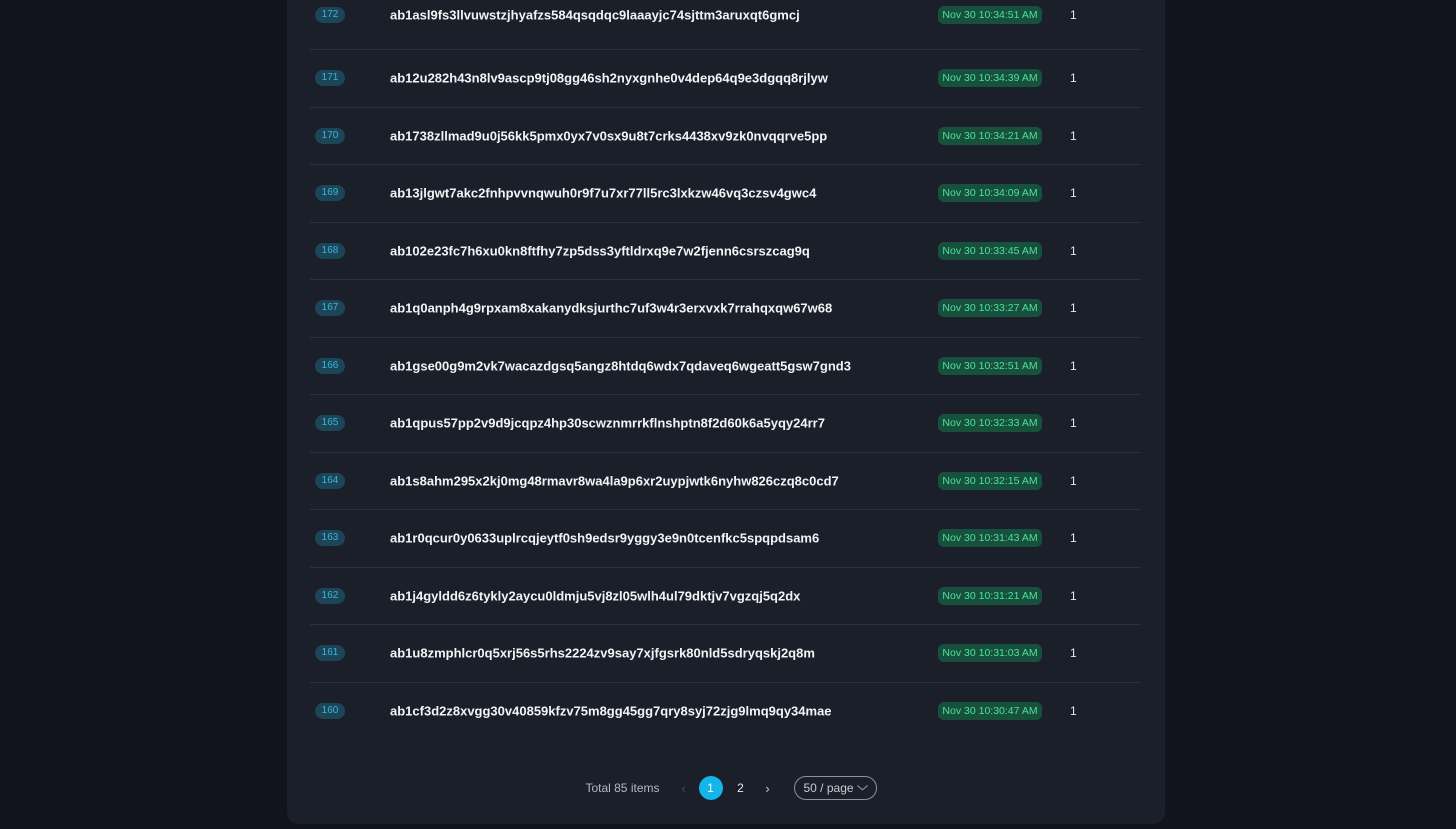 The height and width of the screenshot is (829, 1456). I want to click on block-time-badge: Nov 30 10:30:47 AM, so click(990, 711).